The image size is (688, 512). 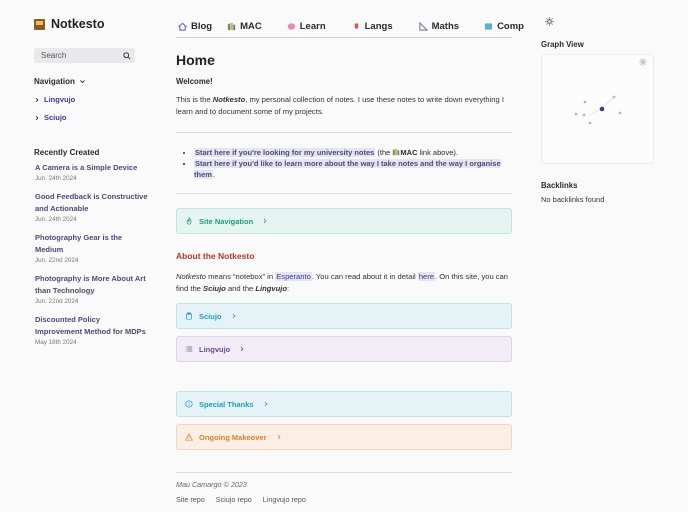 What do you see at coordinates (350, 27) in the screenshot?
I see `top-navigation: Blog MAC Learn Langs Maths Comp` at bounding box center [350, 27].